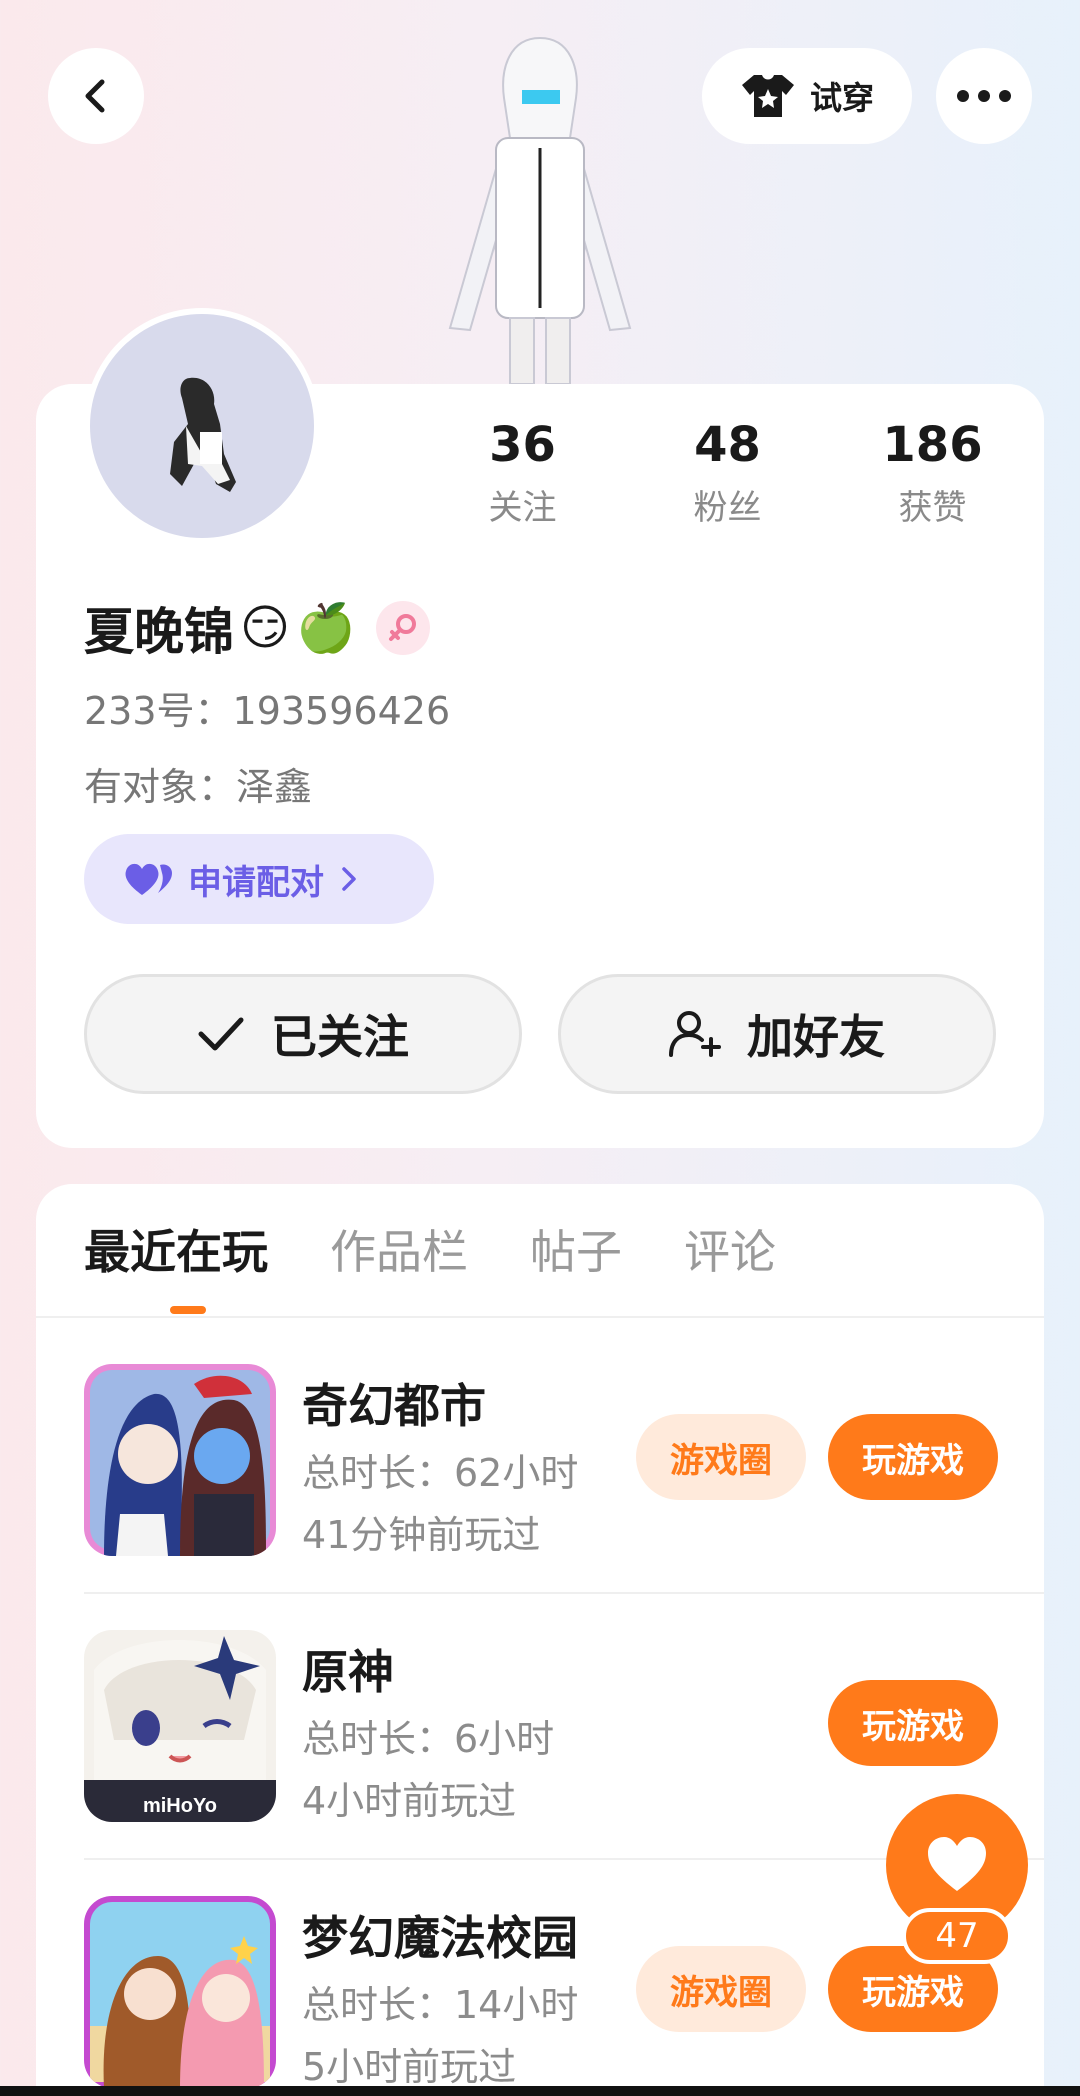 The height and width of the screenshot is (2096, 1080). Describe the element at coordinates (203, 434) in the screenshot. I see `avatar-image` at that location.